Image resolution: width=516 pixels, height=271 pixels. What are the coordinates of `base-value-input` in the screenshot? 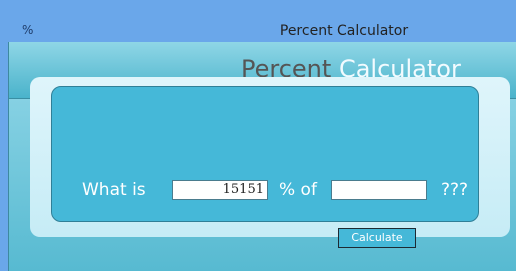 It's located at (379, 190).